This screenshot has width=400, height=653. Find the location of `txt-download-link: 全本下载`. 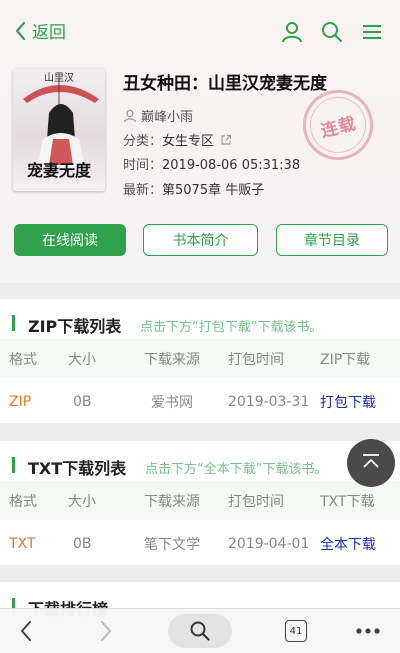

txt-download-link: 全本下载 is located at coordinates (348, 543).